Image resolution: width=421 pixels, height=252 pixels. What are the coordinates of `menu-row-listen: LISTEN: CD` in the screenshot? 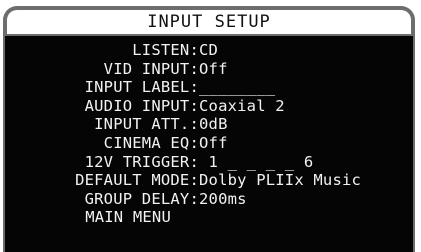 It's located at (209, 50).